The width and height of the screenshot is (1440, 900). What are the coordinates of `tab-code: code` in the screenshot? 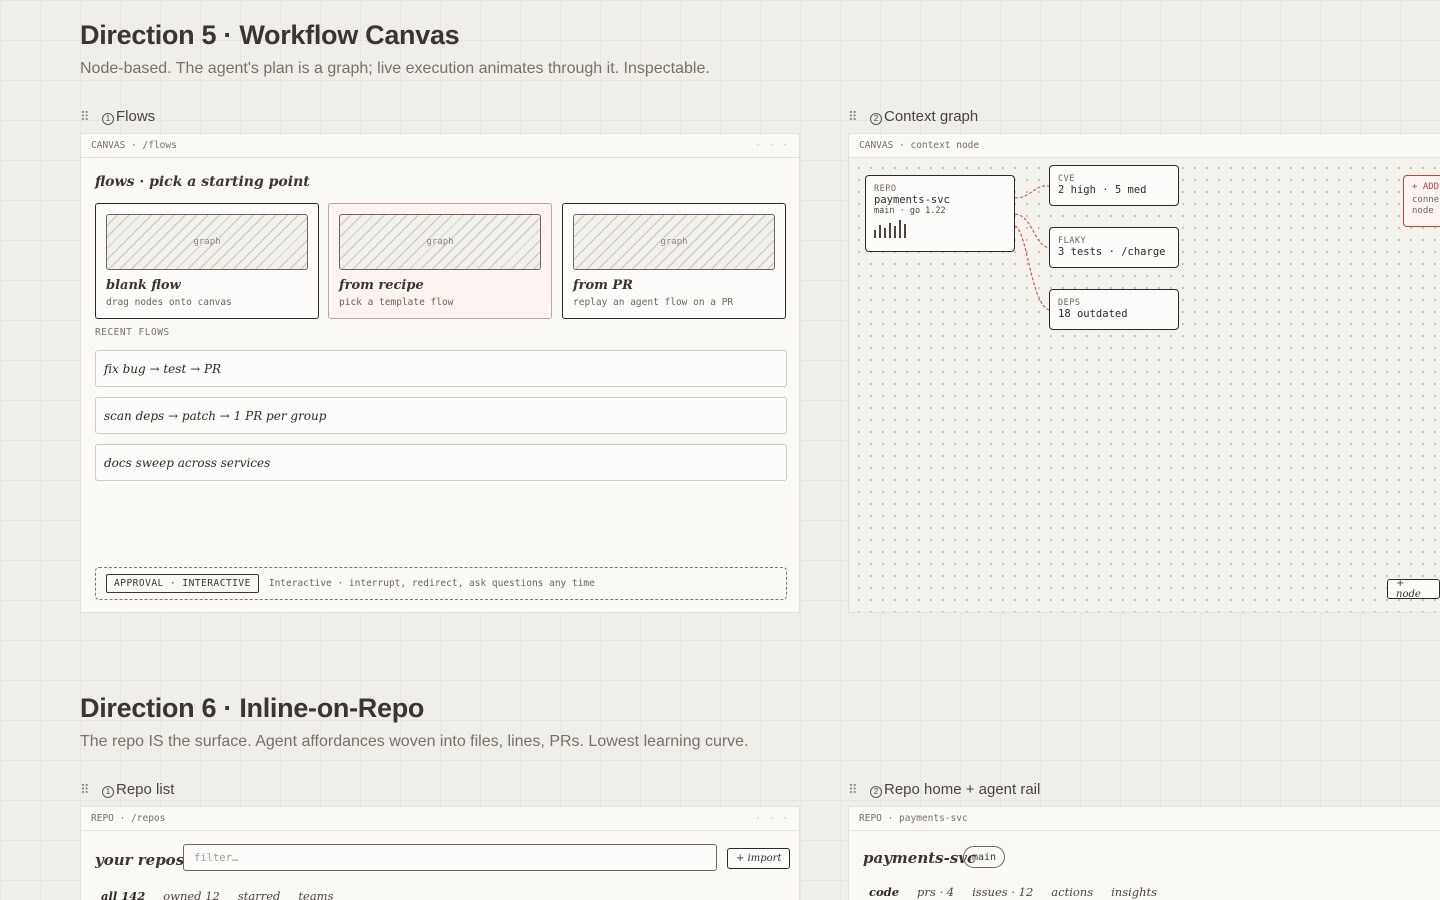 It's located at (884, 892).